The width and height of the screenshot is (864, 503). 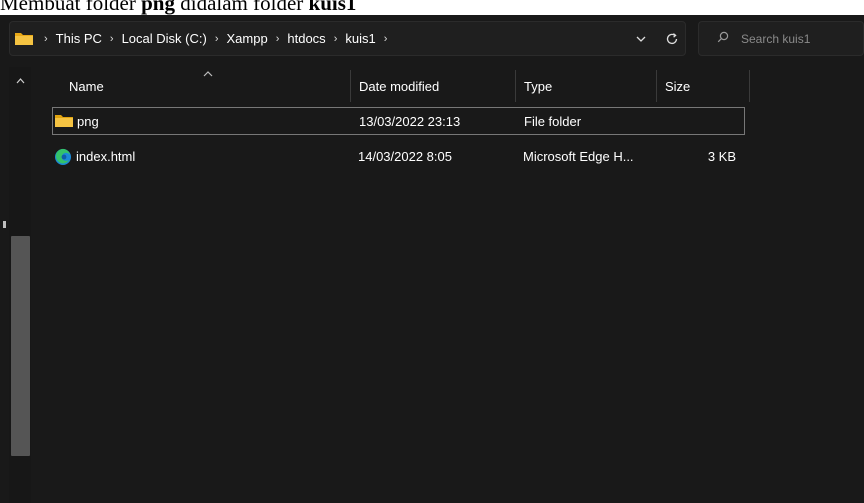 What do you see at coordinates (158, 7) in the screenshot?
I see `caption-bold-folder: png` at bounding box center [158, 7].